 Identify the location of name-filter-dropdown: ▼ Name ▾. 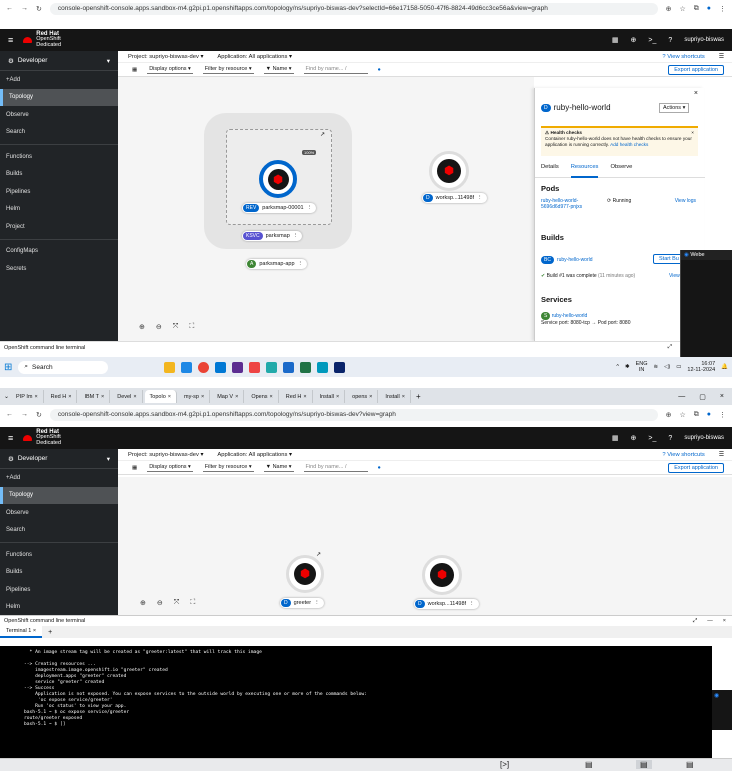
(278, 467).